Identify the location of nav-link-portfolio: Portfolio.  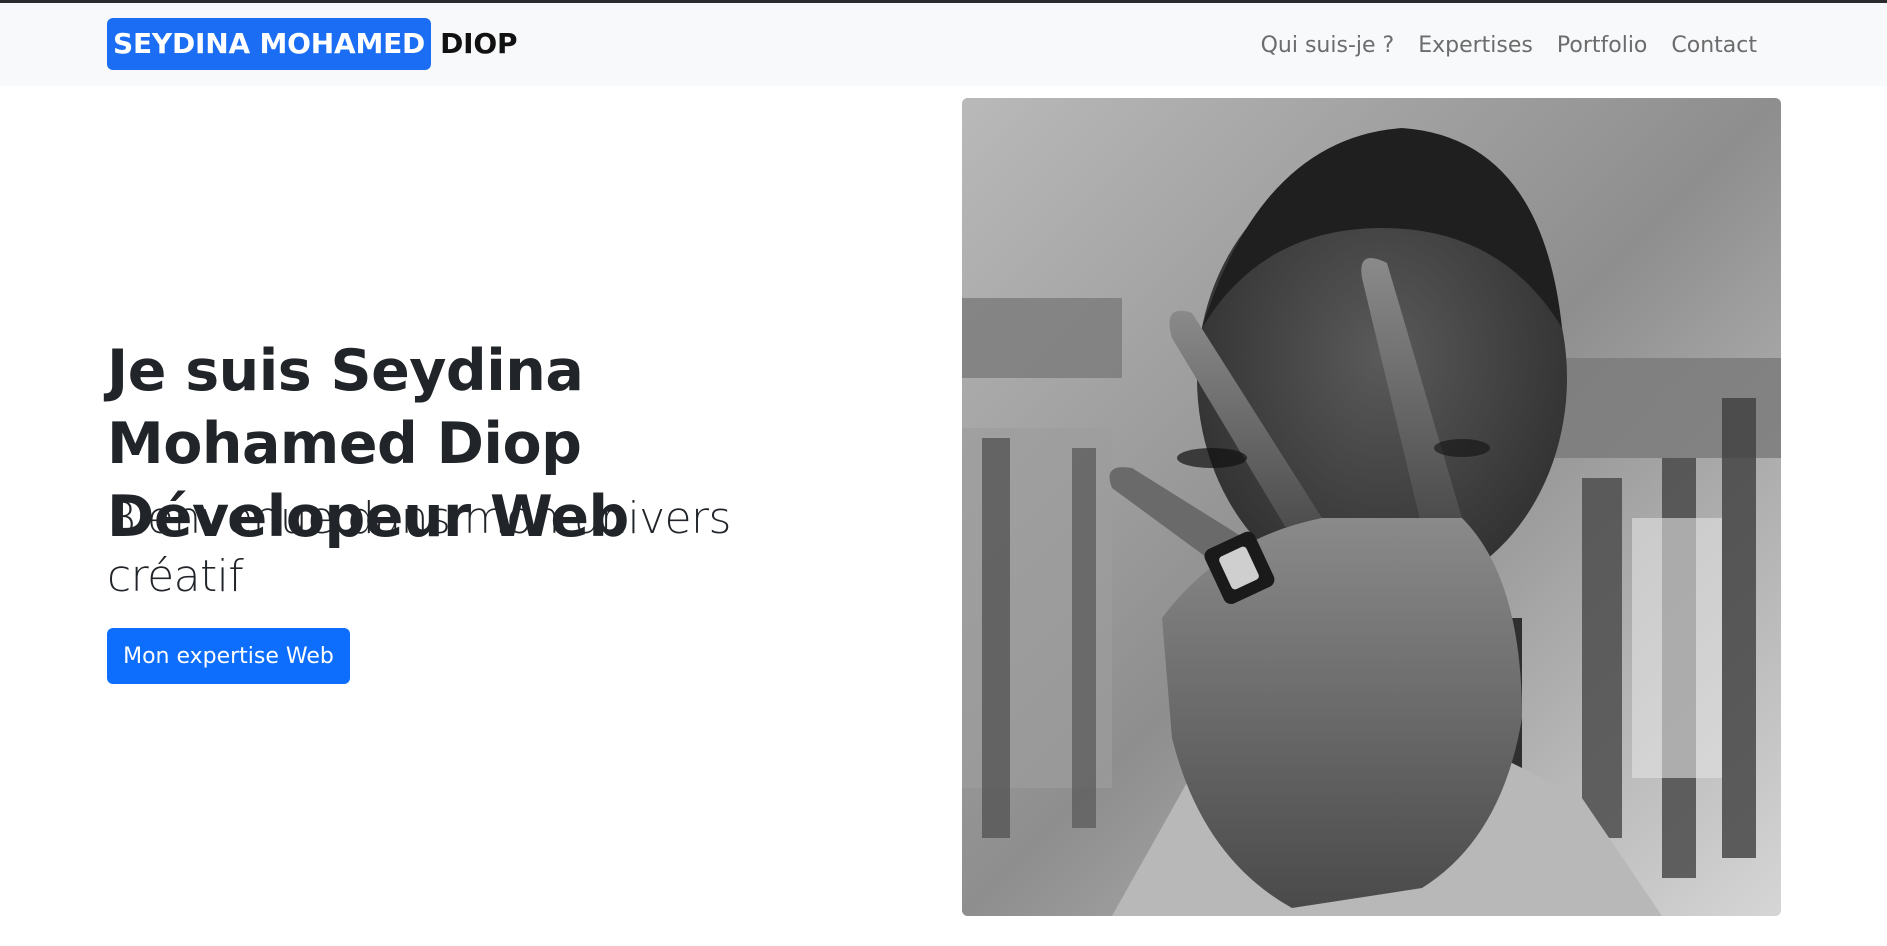
(1602, 45).